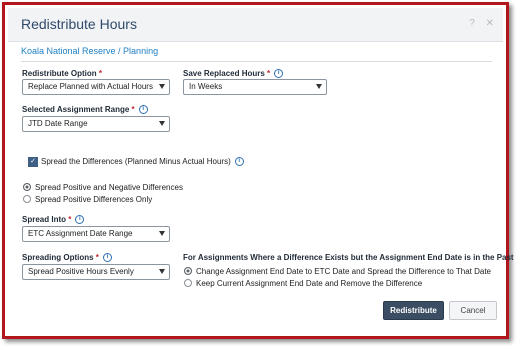 The height and width of the screenshot is (347, 517). What do you see at coordinates (79, 24) in the screenshot?
I see `dialog-title: Redistribute Hours` at bounding box center [79, 24].